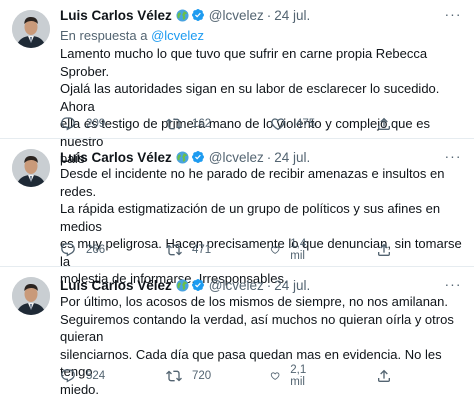 The height and width of the screenshot is (402, 474). What do you see at coordinates (202, 376) in the screenshot?
I see `retweet-count: 720` at bounding box center [202, 376].